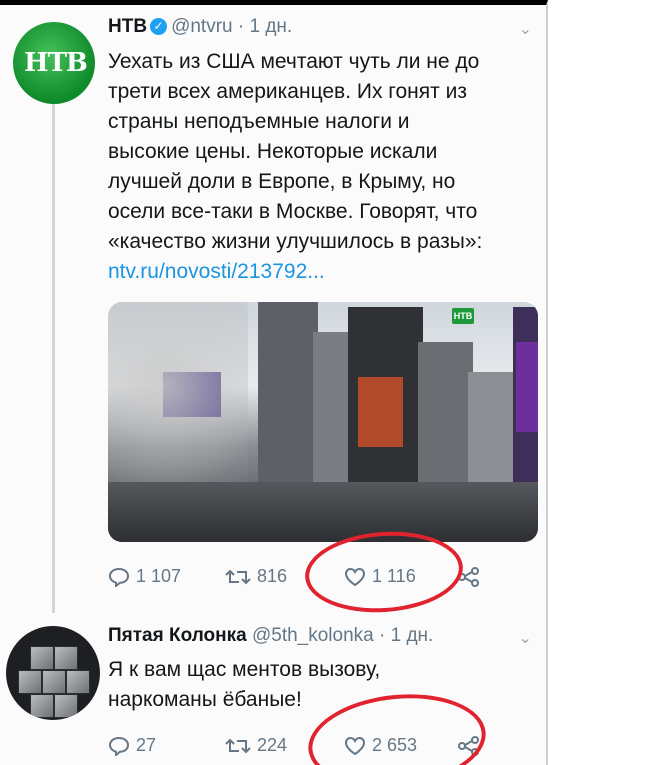 This screenshot has height=765, width=650. What do you see at coordinates (146, 745) in the screenshot?
I see `reply-count: 27` at bounding box center [146, 745].